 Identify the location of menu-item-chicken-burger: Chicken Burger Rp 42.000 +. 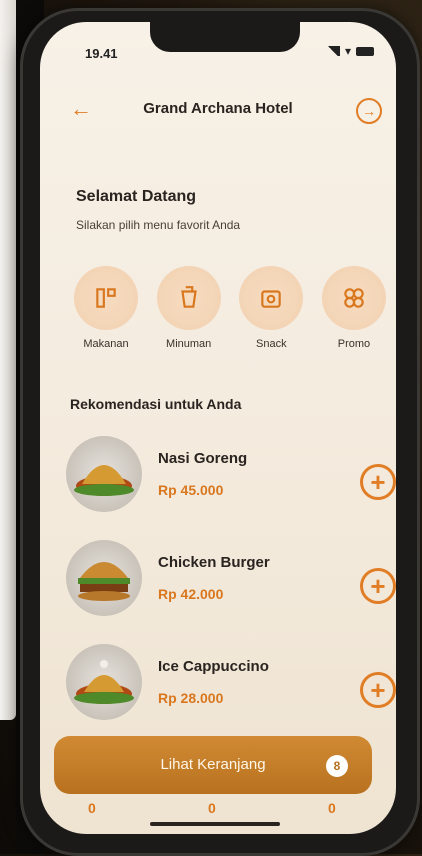
(231, 583).